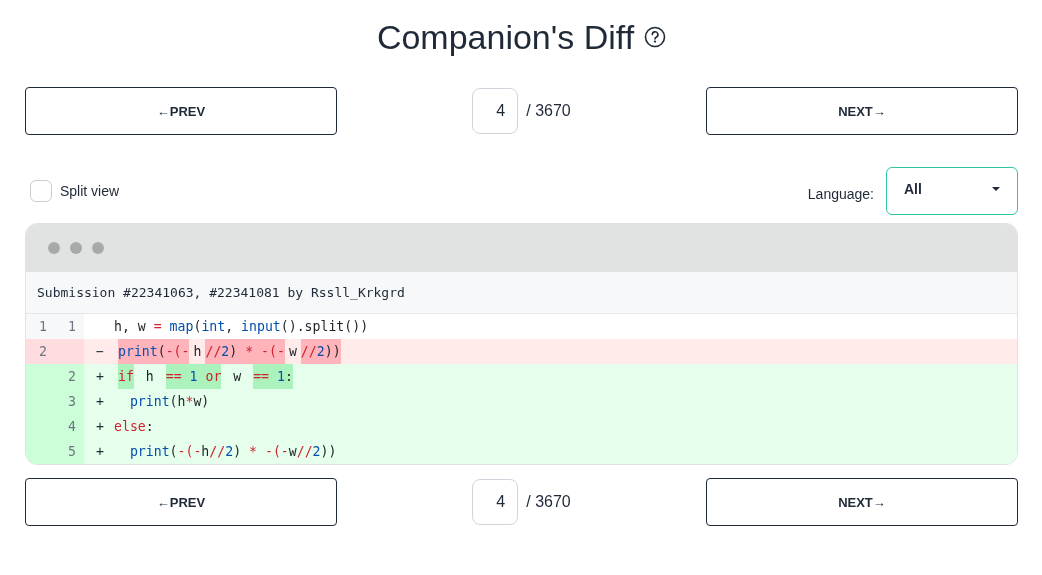 This screenshot has height=575, width=1042. Describe the element at coordinates (505, 37) in the screenshot. I see `page-title: Companion's Diff` at that location.